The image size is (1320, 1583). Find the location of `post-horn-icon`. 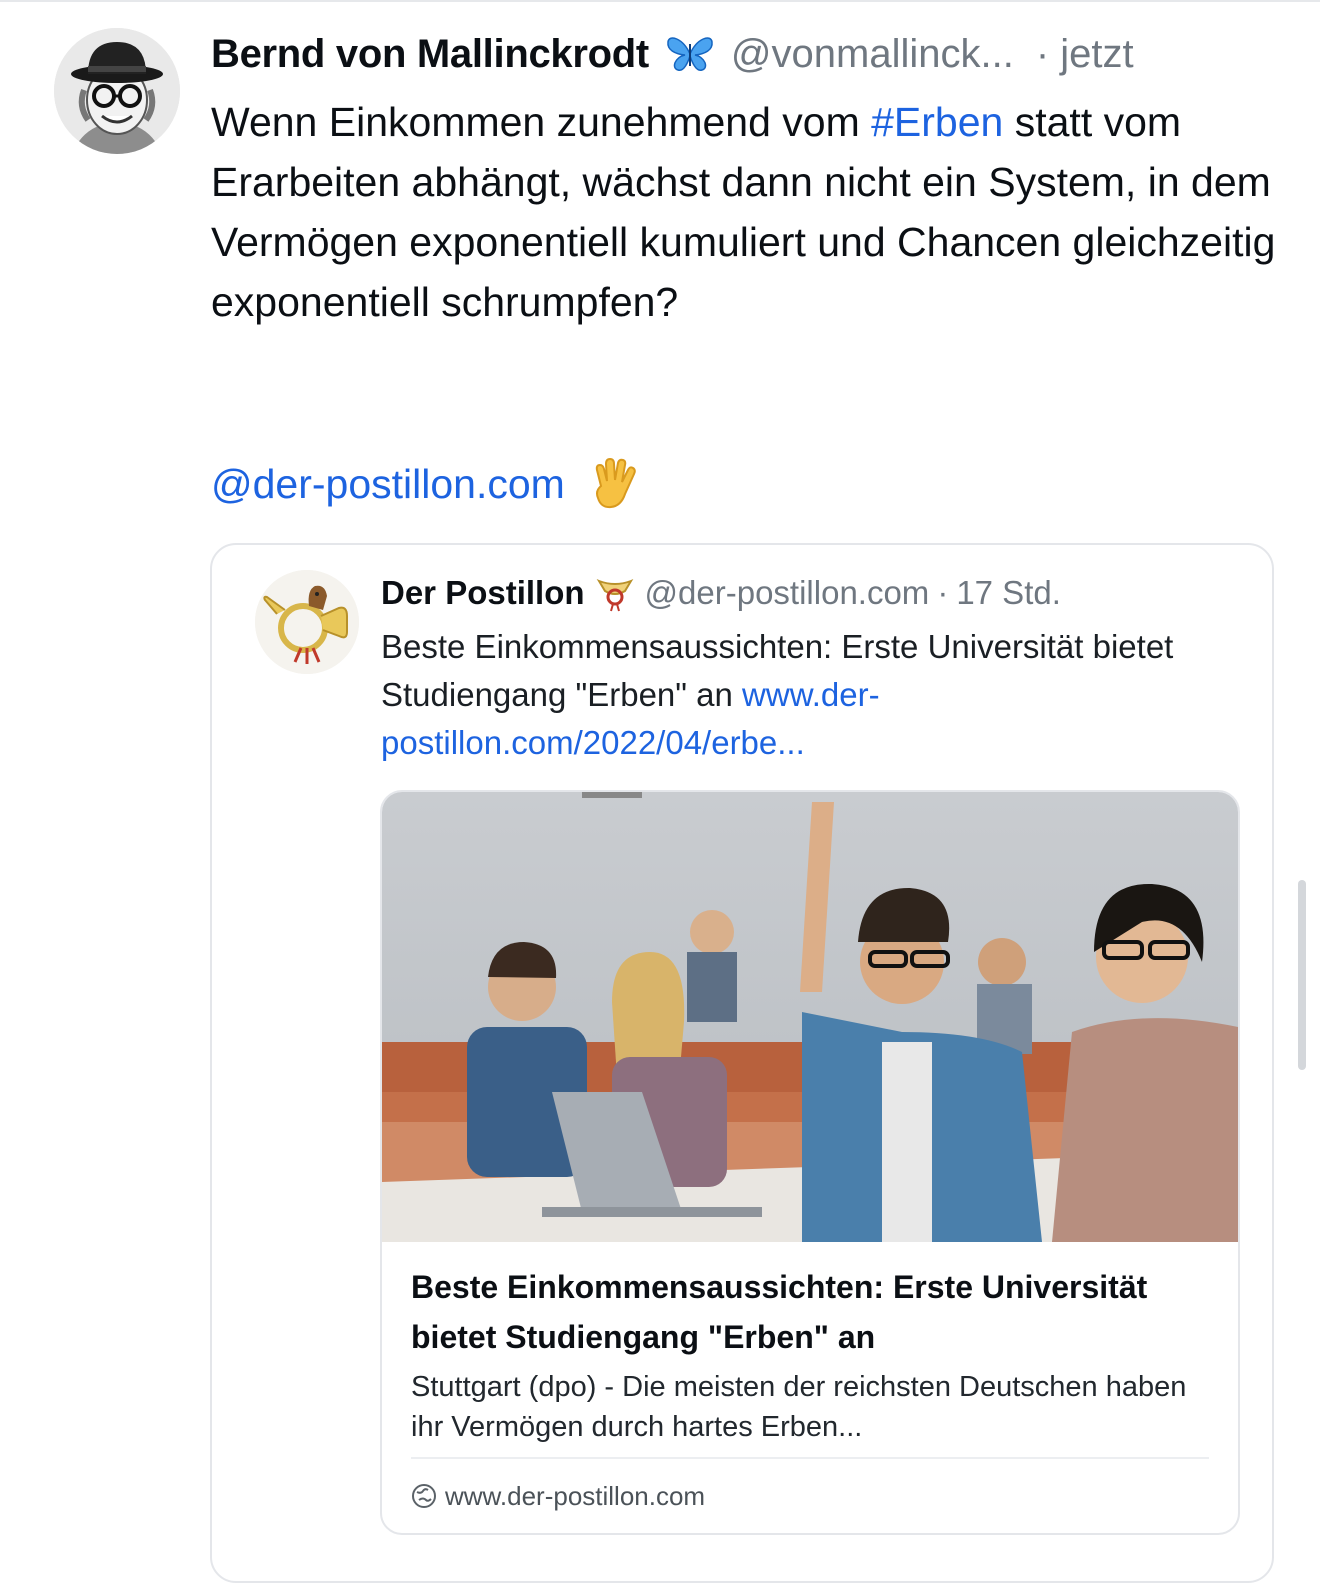

post-horn-icon is located at coordinates (615, 593).